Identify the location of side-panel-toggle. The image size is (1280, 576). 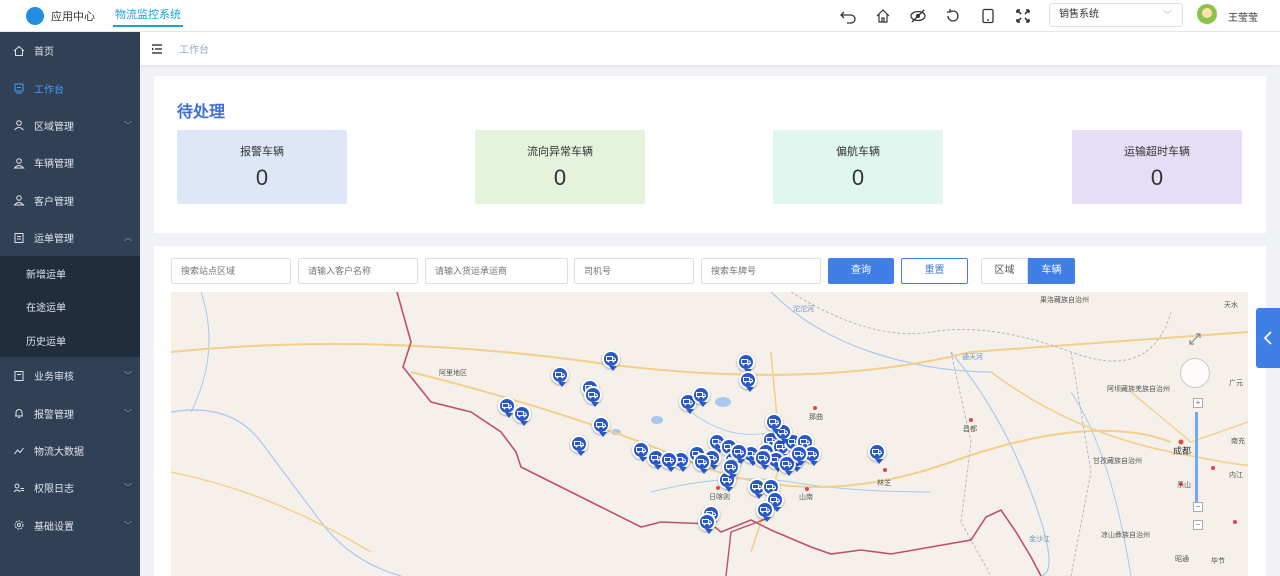
(1268, 338).